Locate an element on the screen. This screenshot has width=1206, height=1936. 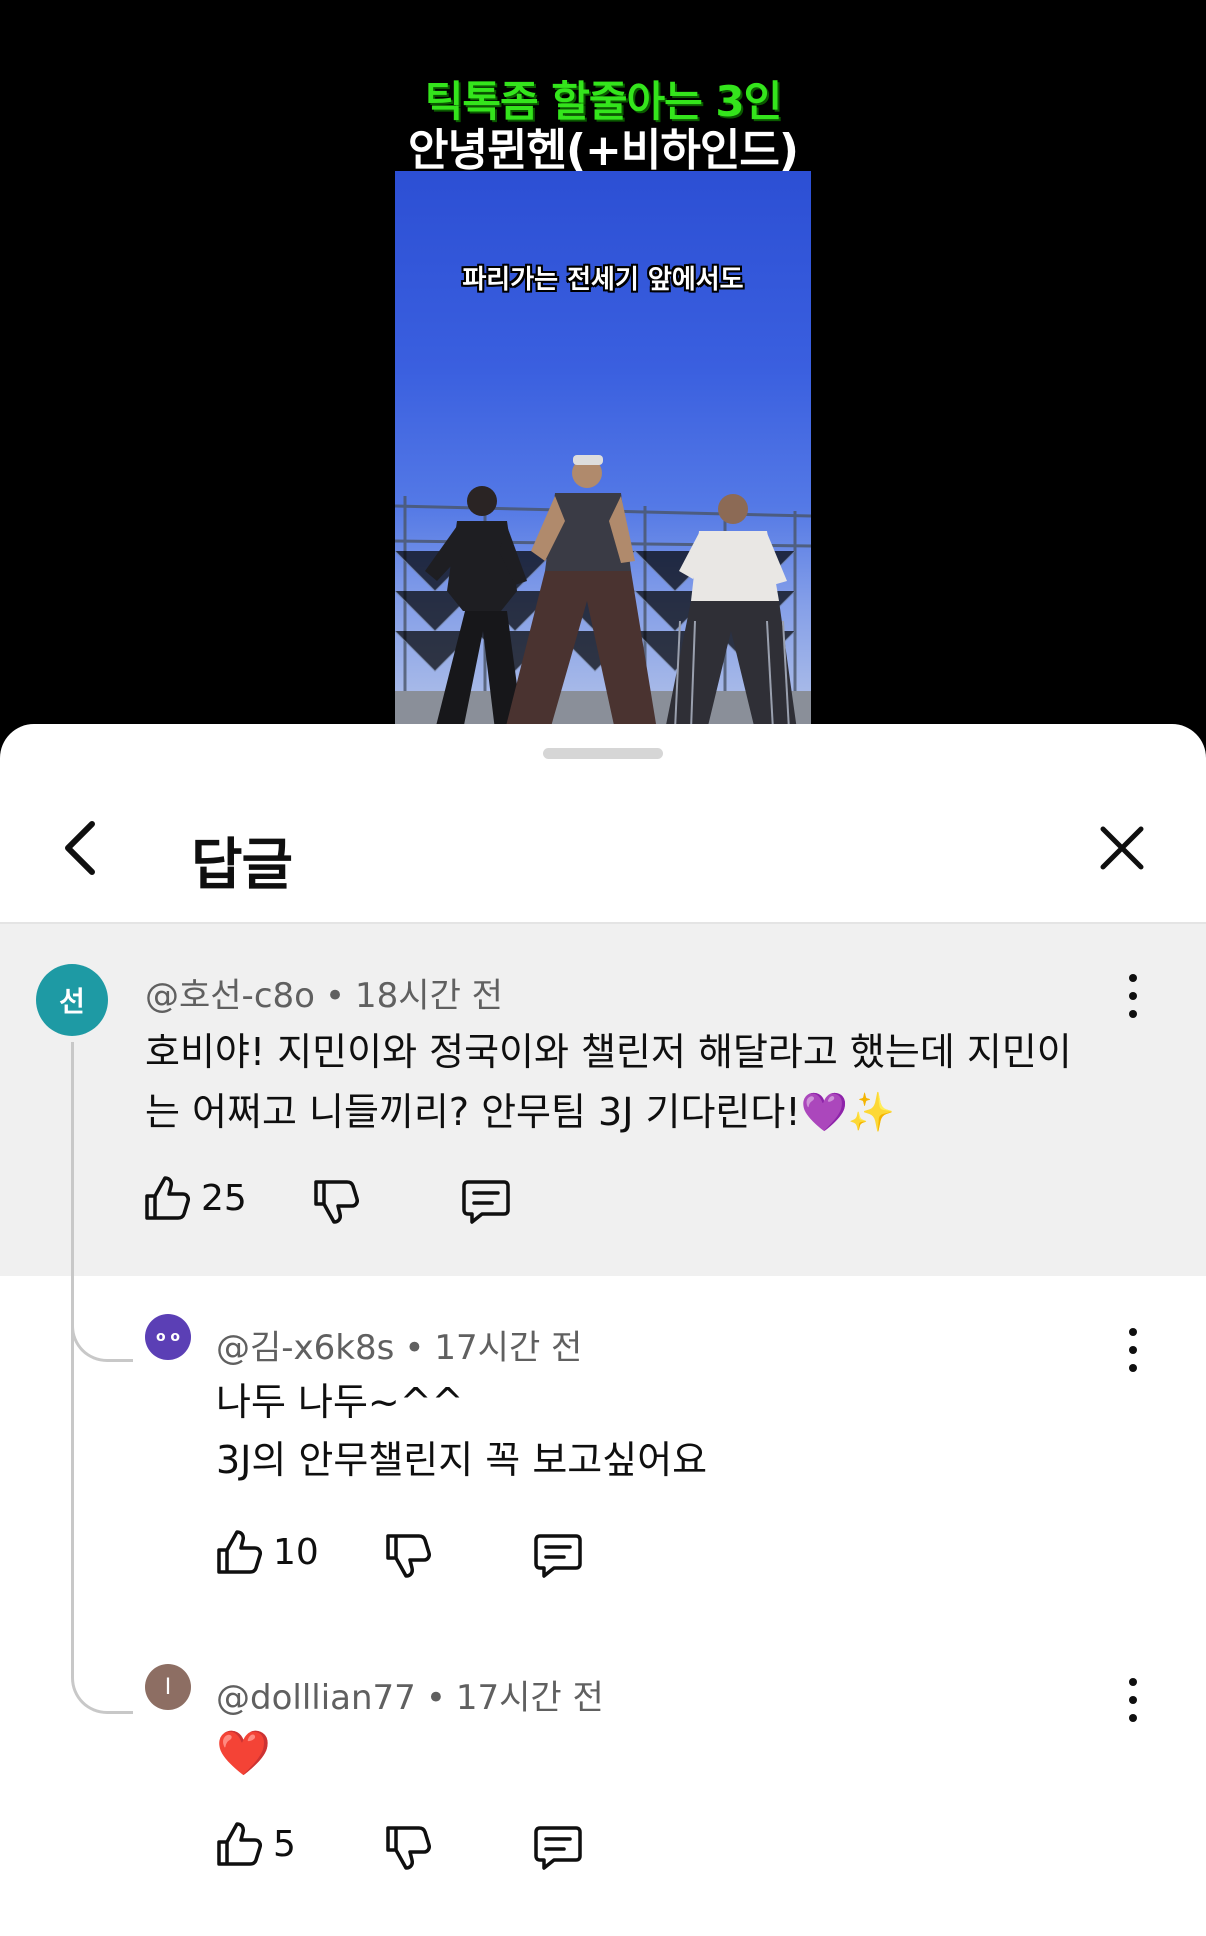
avatar: 선 is located at coordinates (72, 1000).